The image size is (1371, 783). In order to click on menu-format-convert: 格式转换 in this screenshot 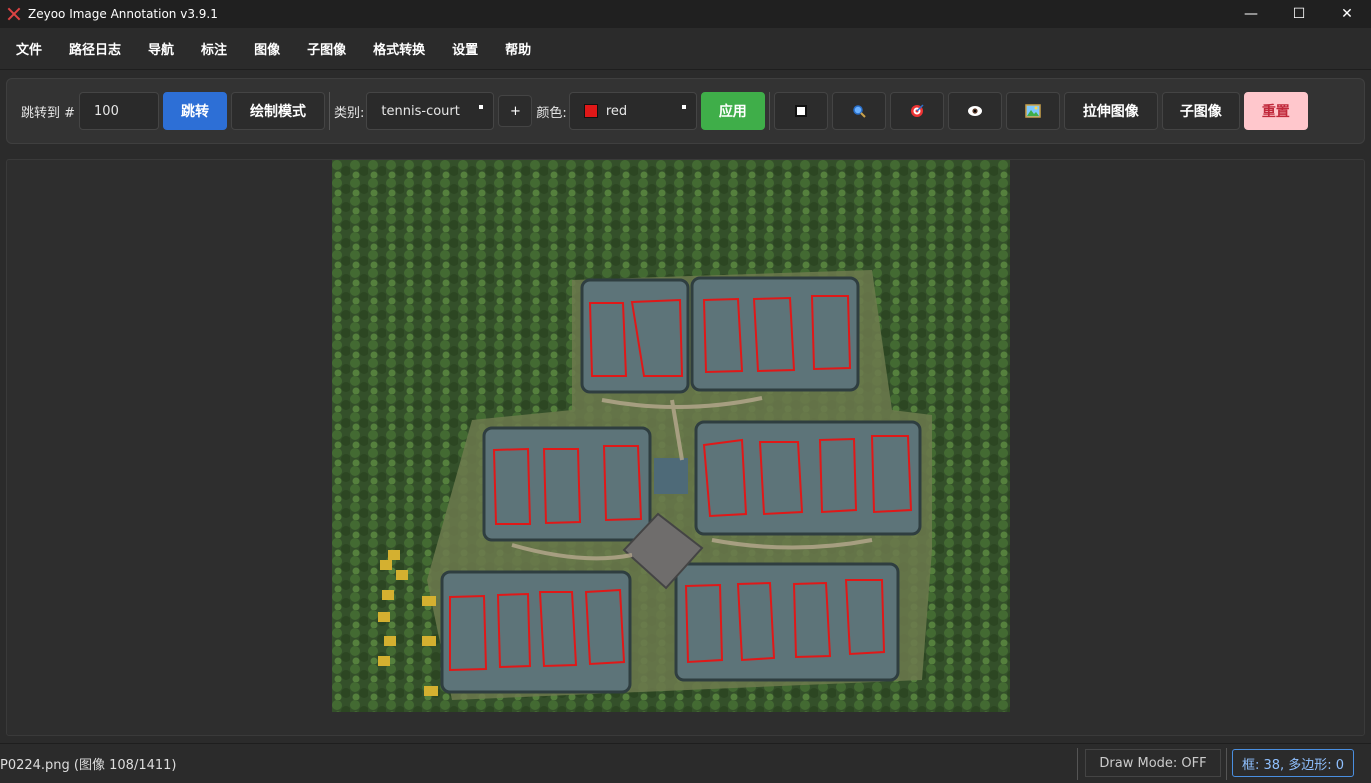, I will do `click(399, 48)`.